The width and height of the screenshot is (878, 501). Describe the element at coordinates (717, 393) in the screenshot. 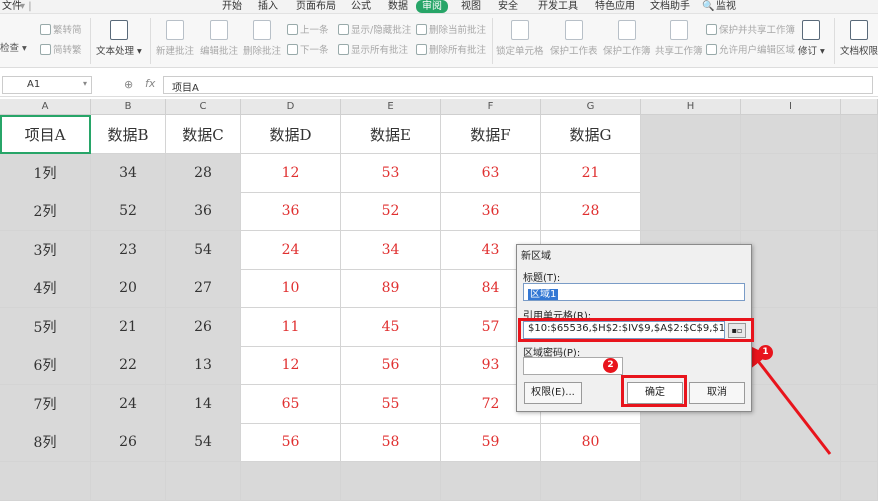

I see `cancel-button: 取消` at that location.